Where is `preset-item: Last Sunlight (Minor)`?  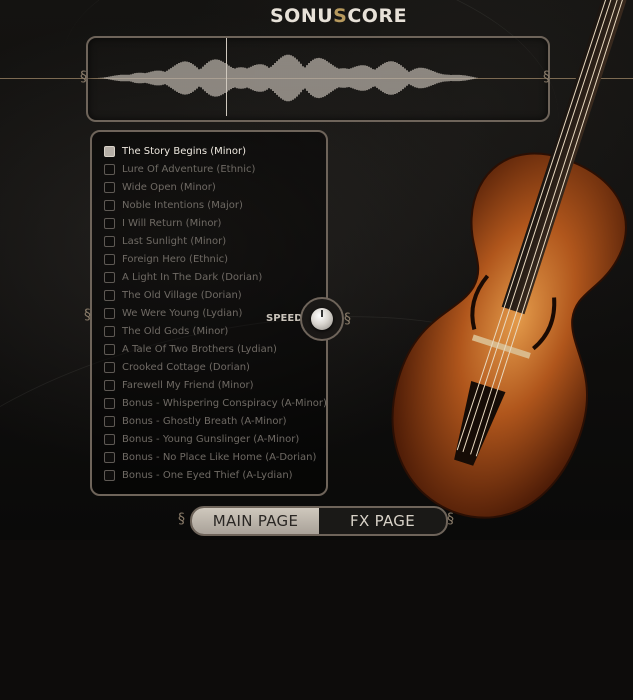
preset-item: Last Sunlight (Minor) is located at coordinates (165, 241).